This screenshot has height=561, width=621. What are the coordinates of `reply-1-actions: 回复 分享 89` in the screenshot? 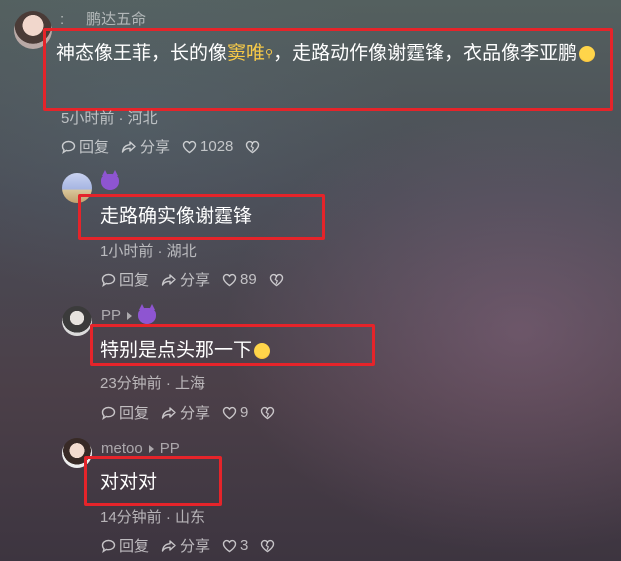 It's located at (200, 279).